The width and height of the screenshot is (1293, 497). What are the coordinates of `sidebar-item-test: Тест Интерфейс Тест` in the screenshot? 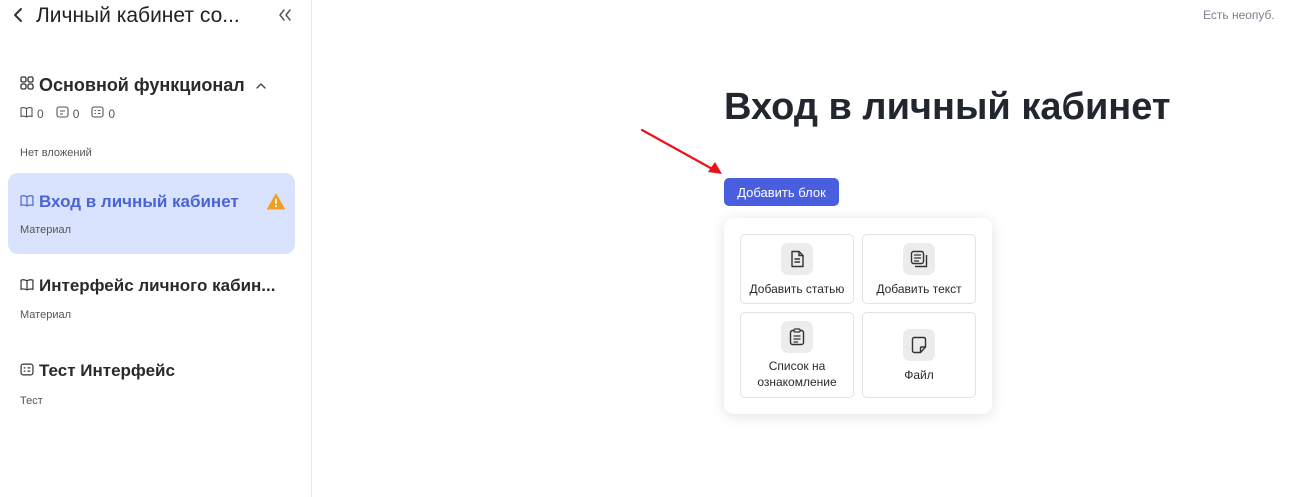 It's located at (151, 384).